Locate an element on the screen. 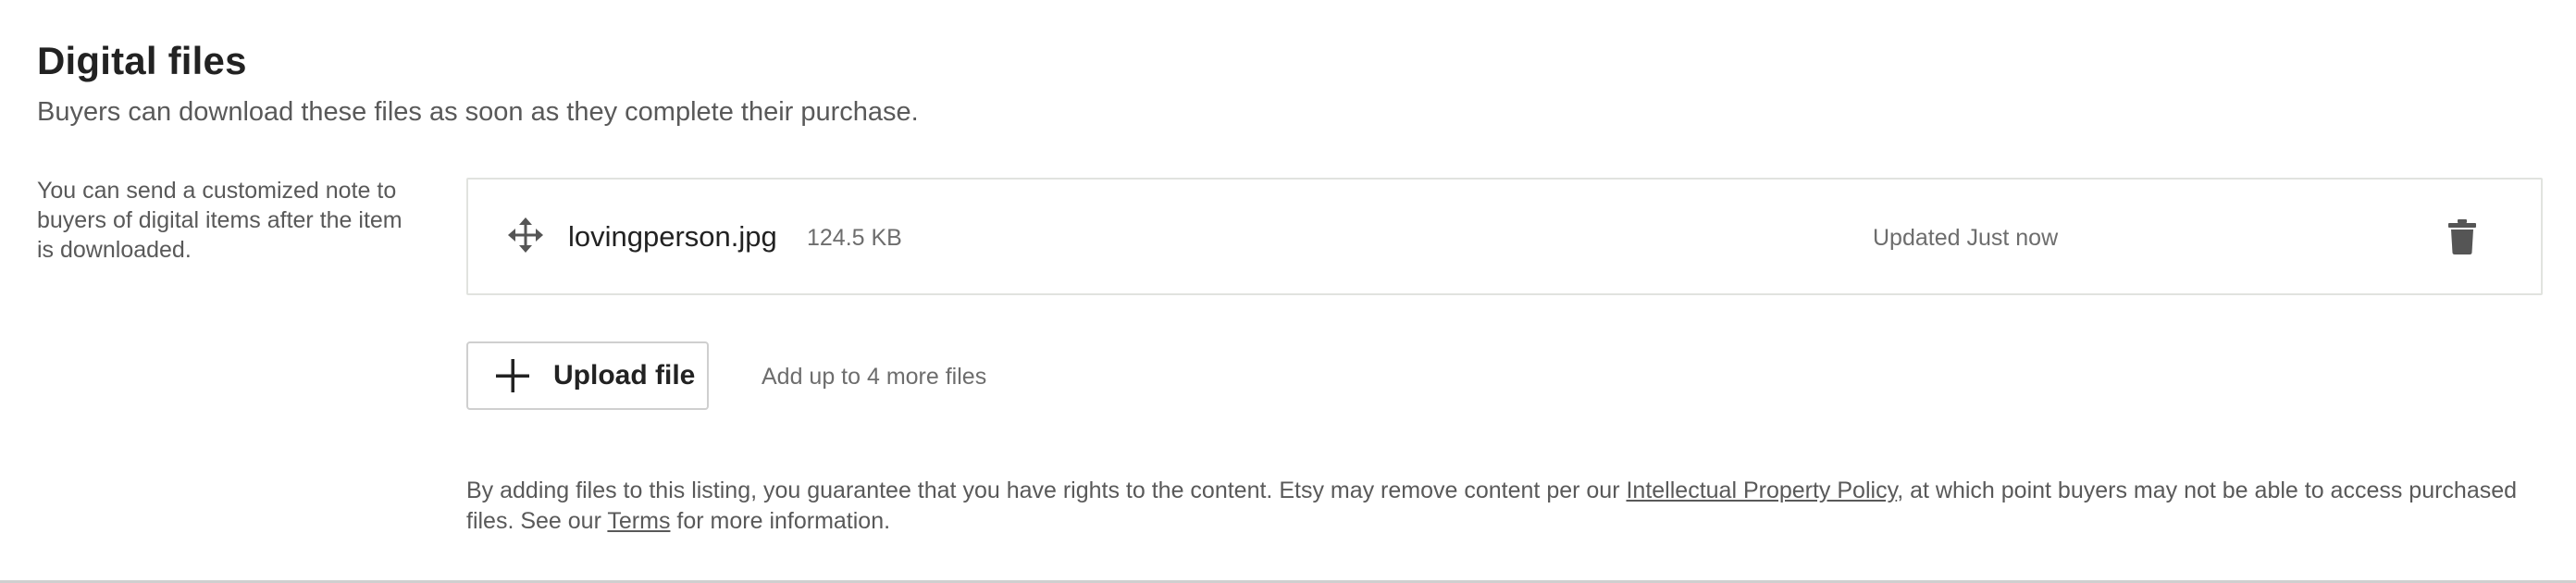 The width and height of the screenshot is (2576, 583). plus-icon is located at coordinates (512, 375).